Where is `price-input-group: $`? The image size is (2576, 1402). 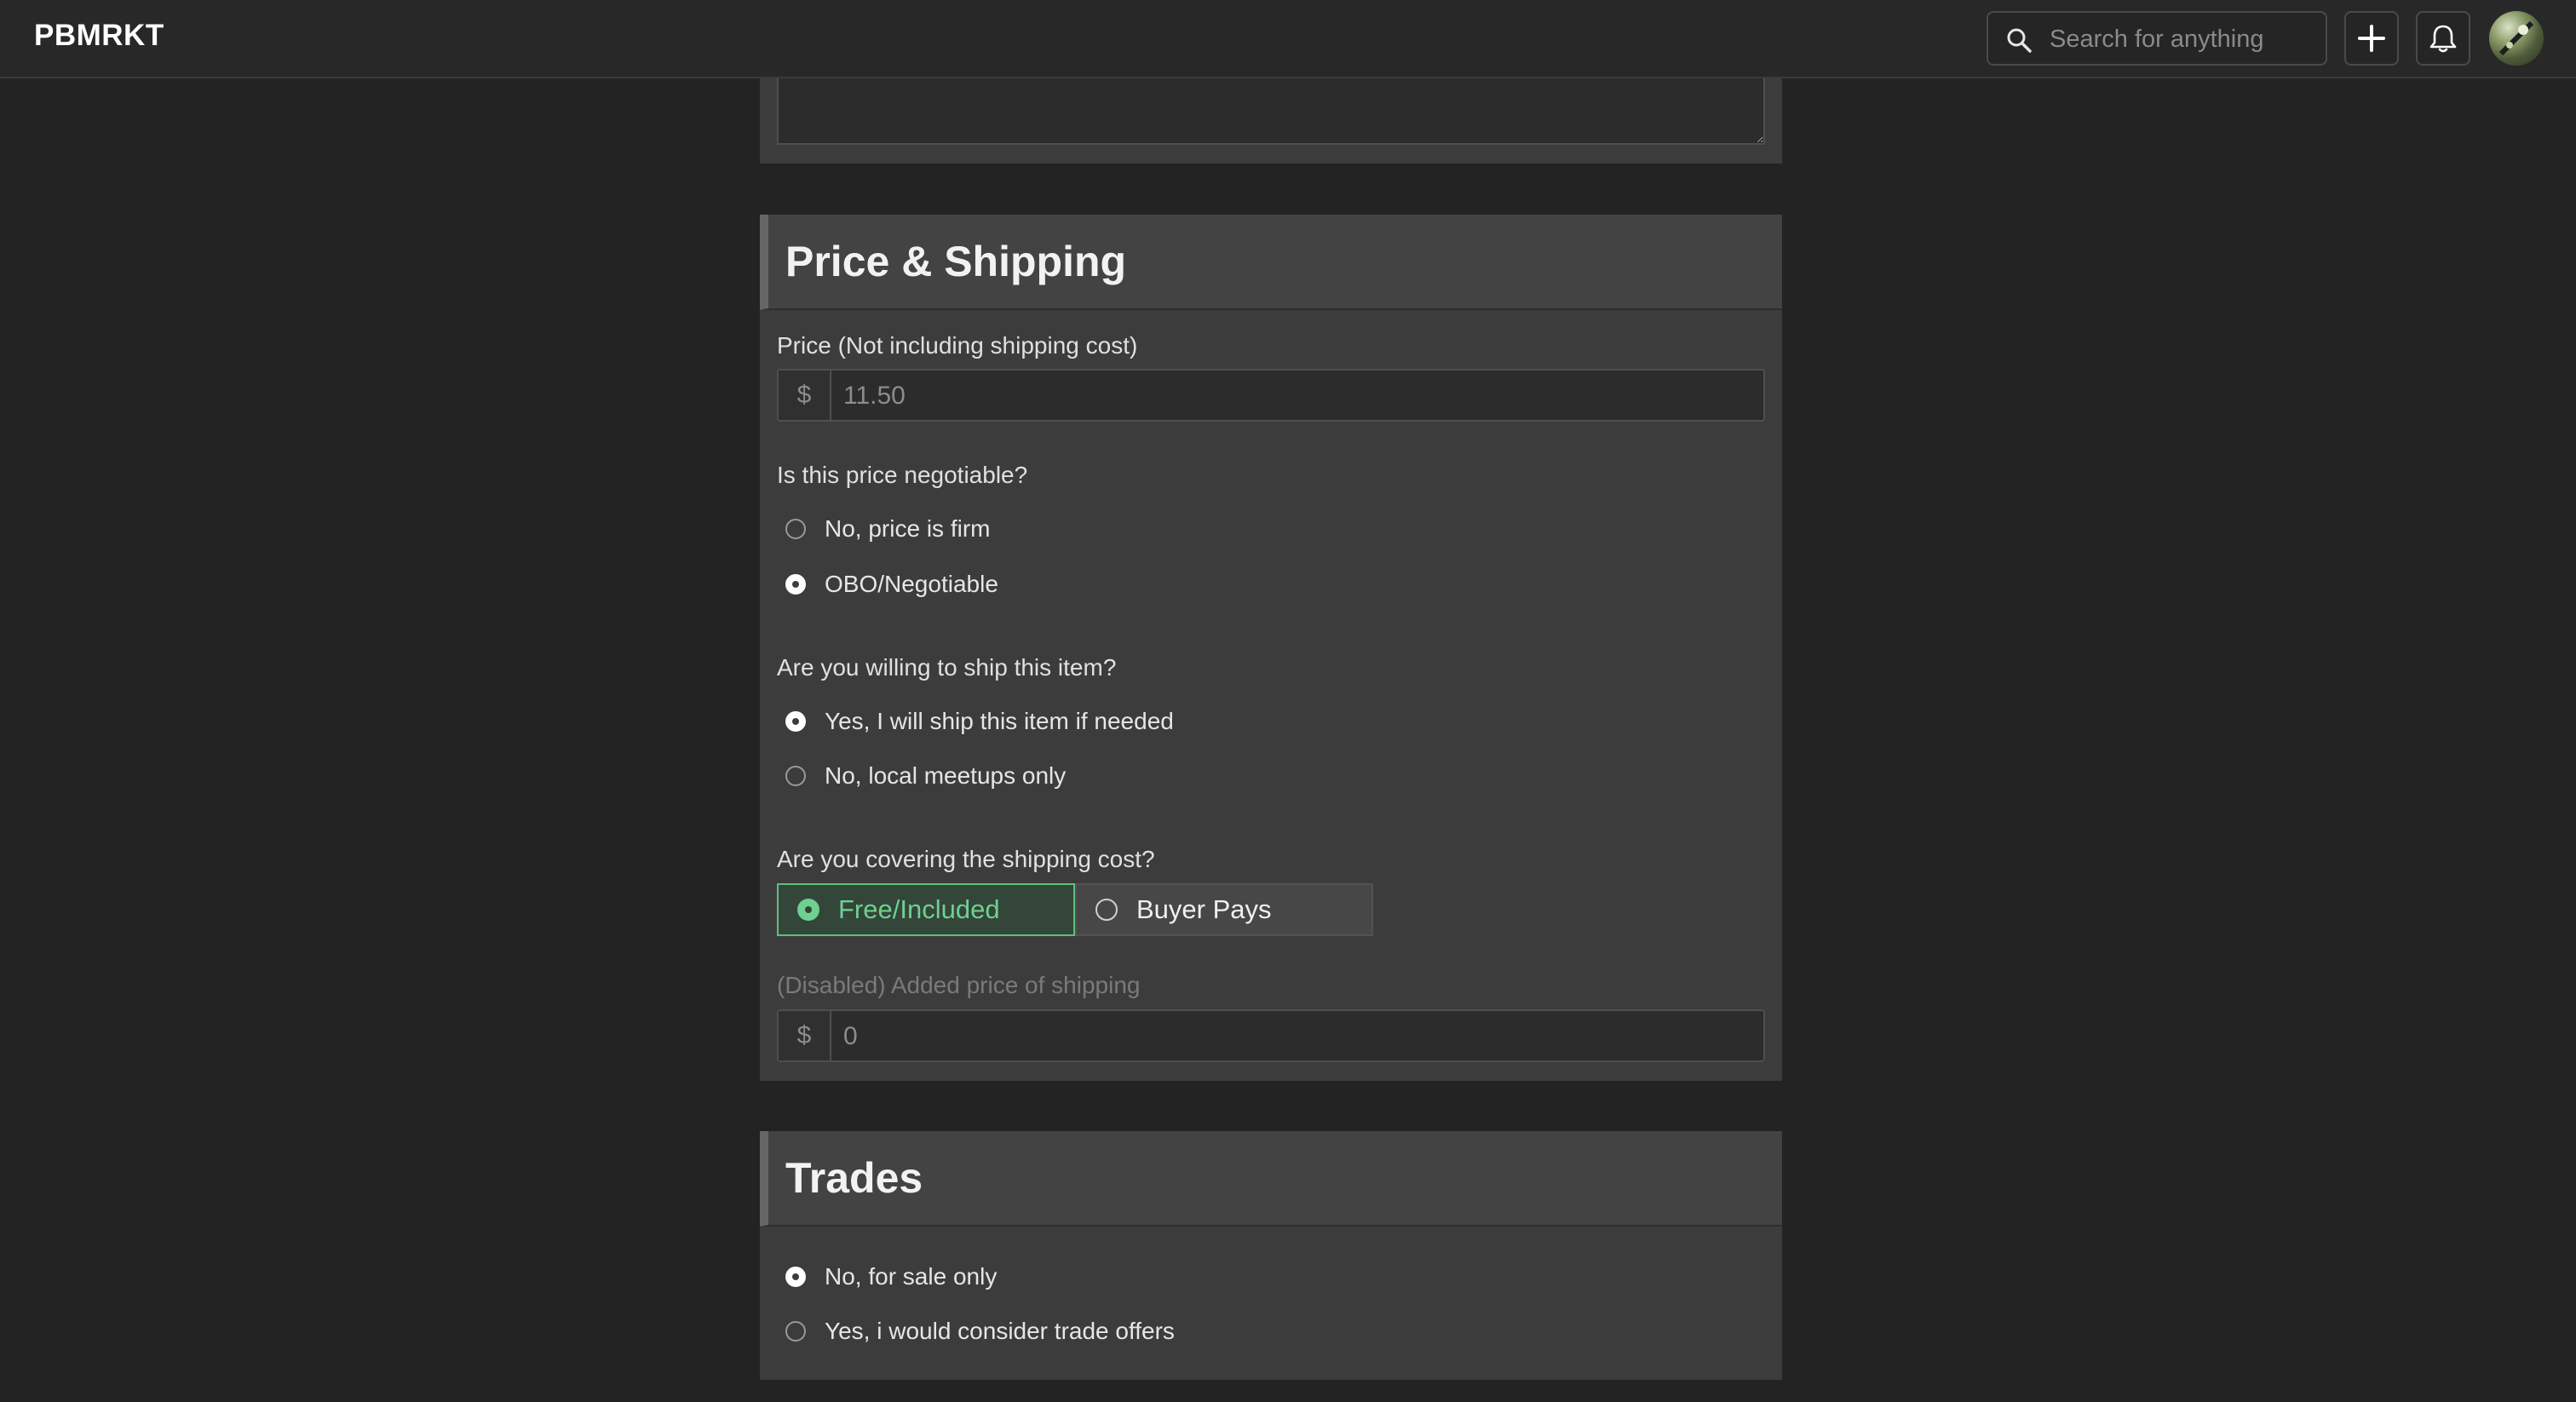
price-input-group: $ is located at coordinates (1271, 395).